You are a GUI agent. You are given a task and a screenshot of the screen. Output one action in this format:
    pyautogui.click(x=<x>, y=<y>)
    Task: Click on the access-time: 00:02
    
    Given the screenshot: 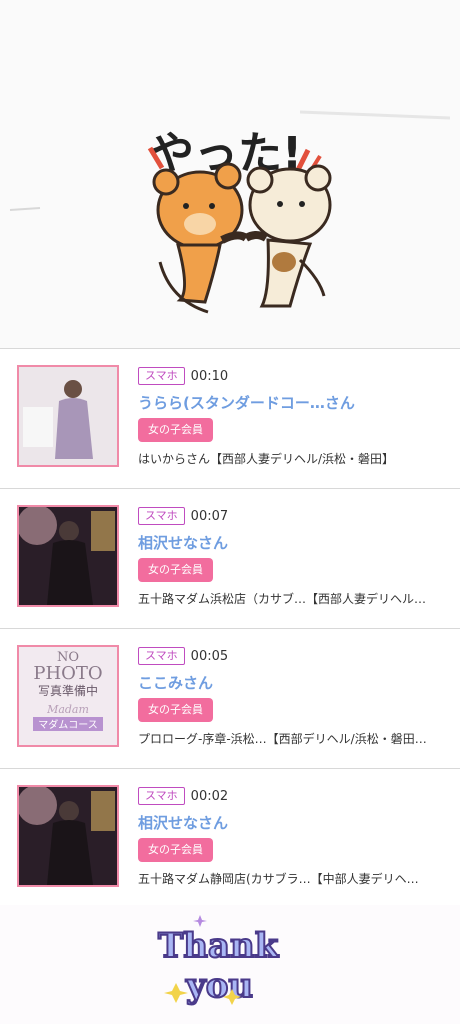 What is the action you would take?
    pyautogui.click(x=209, y=796)
    